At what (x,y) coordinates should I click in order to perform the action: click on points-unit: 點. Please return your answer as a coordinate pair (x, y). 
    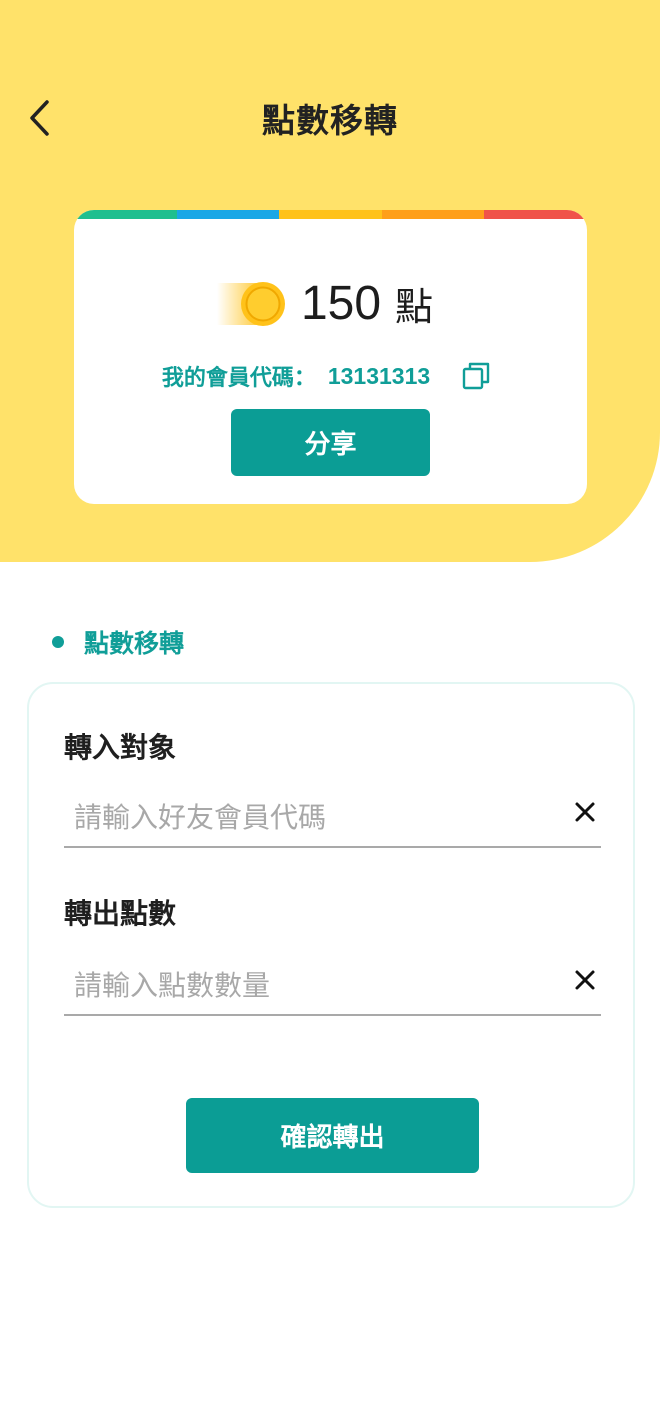
    Looking at the image, I should click on (414, 307).